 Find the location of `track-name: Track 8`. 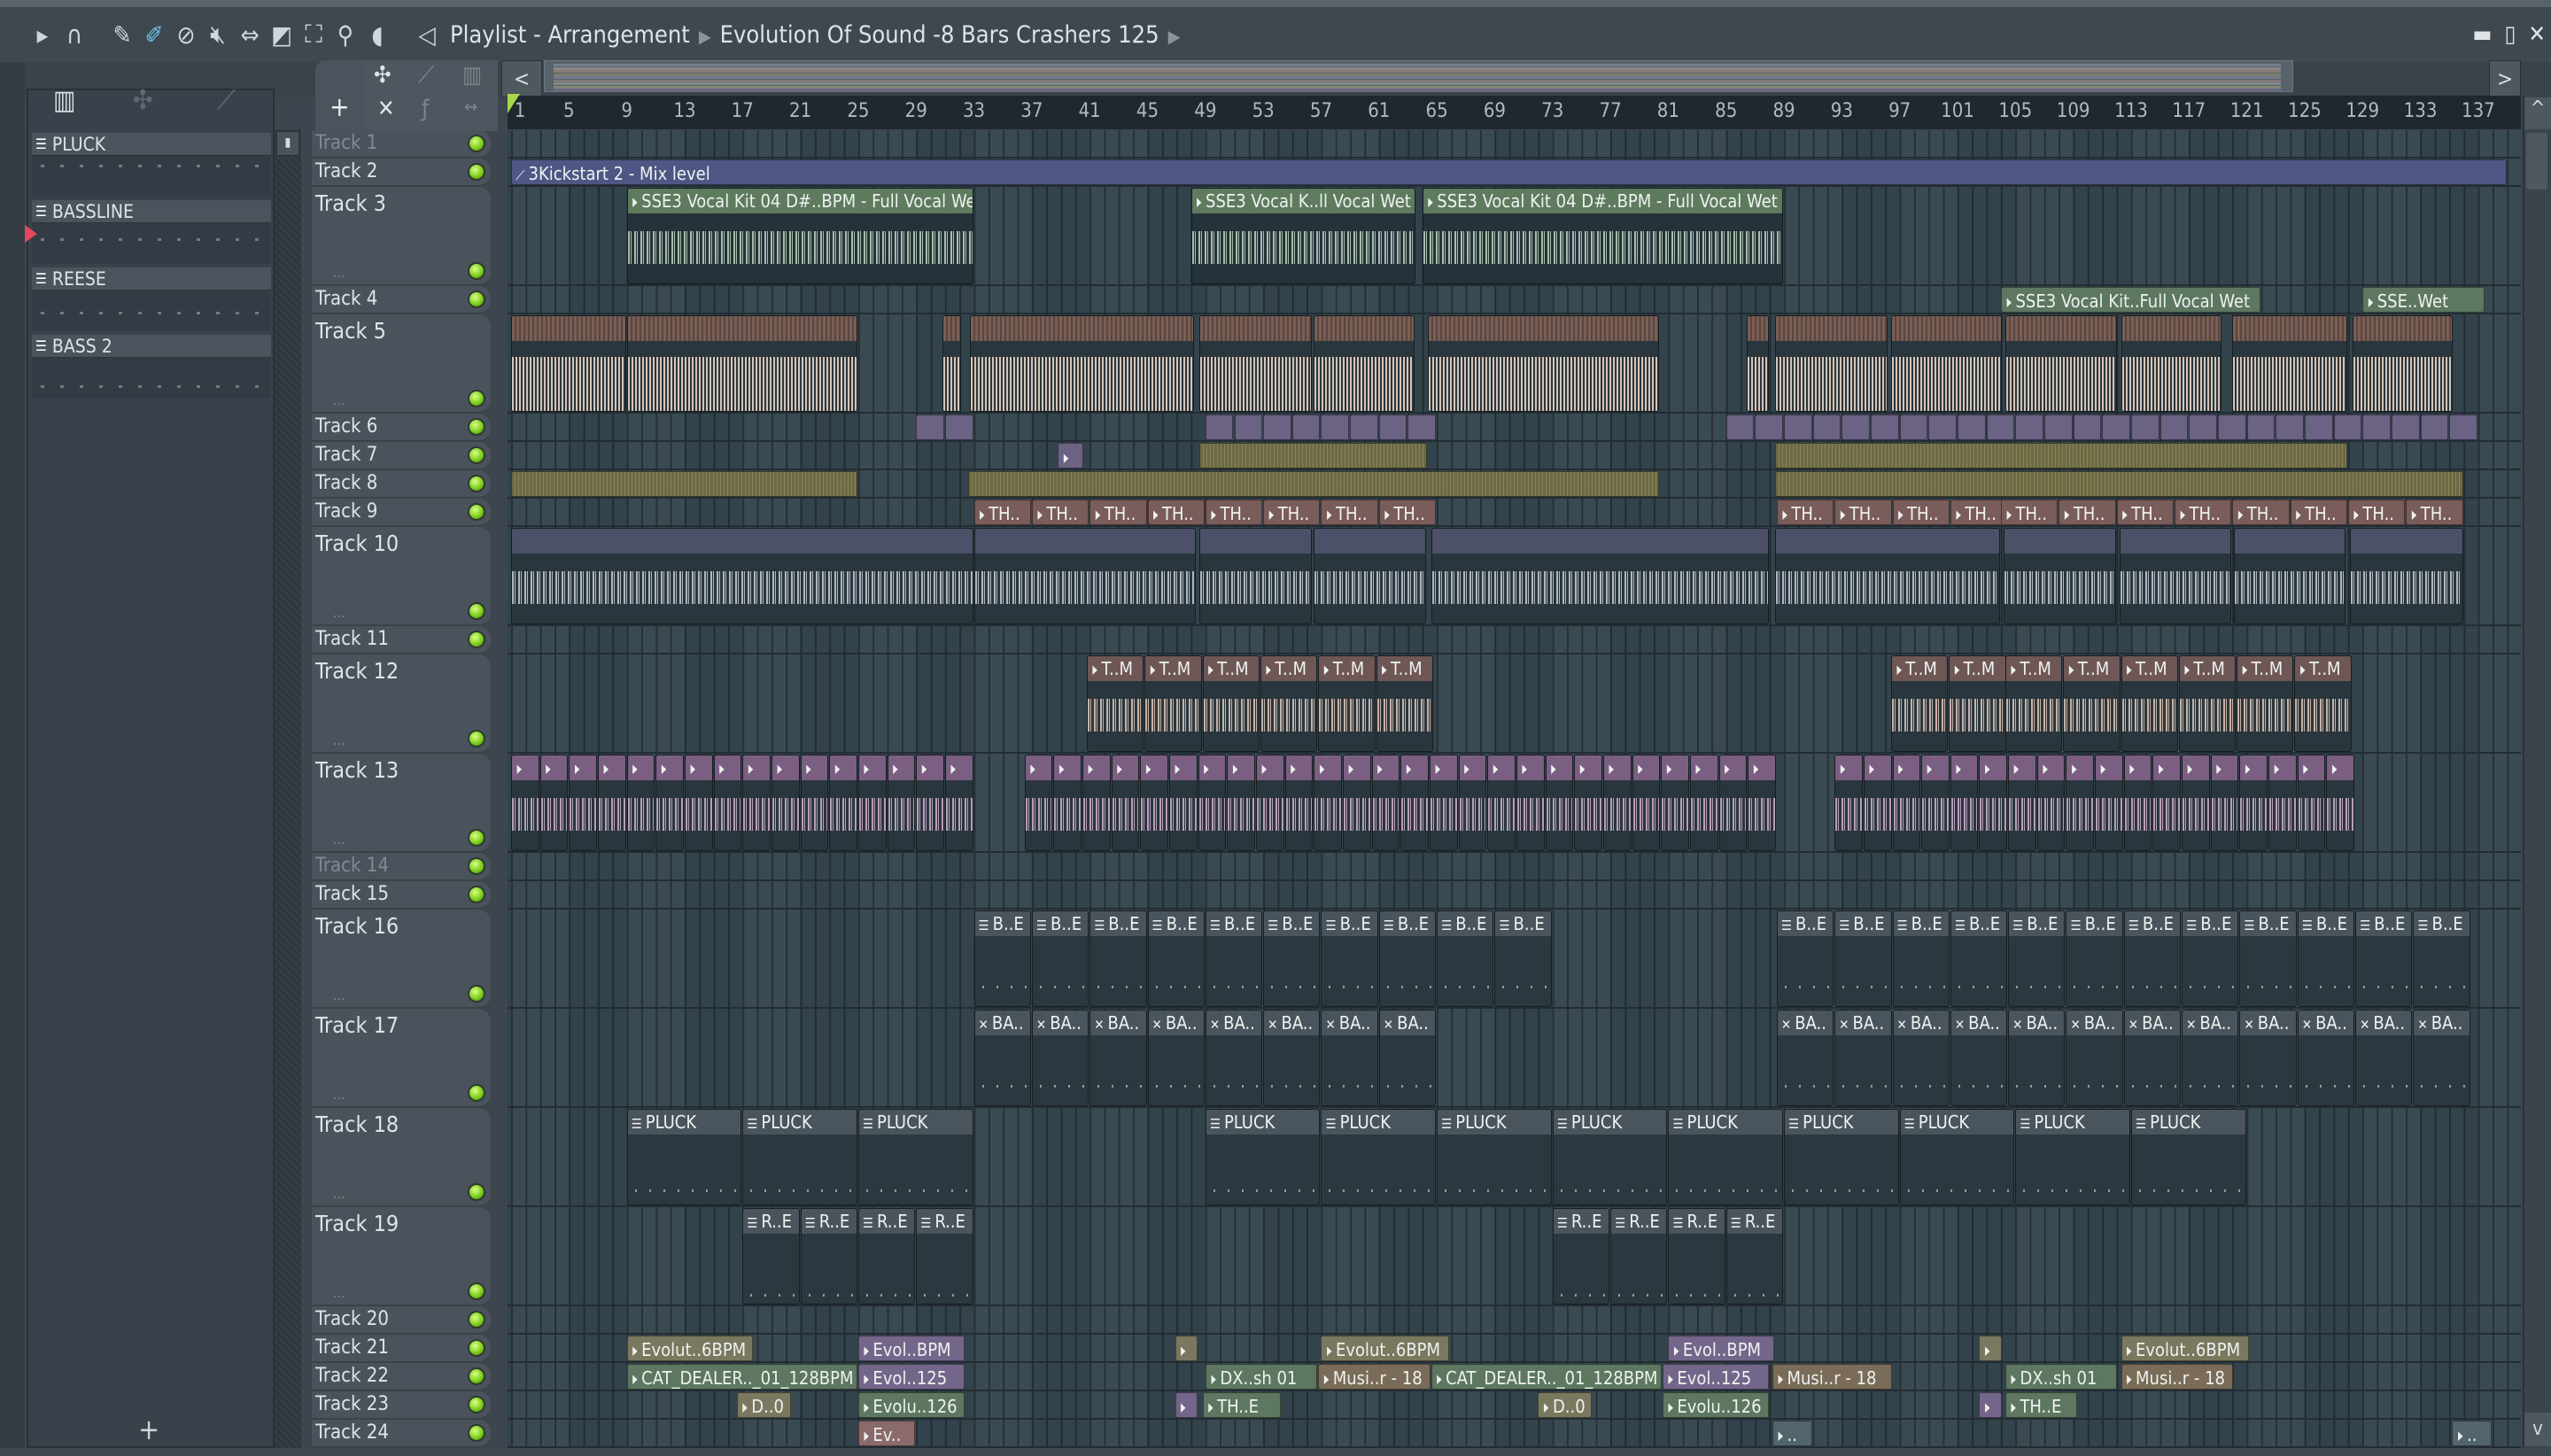

track-name: Track 8 is located at coordinates (346, 483).